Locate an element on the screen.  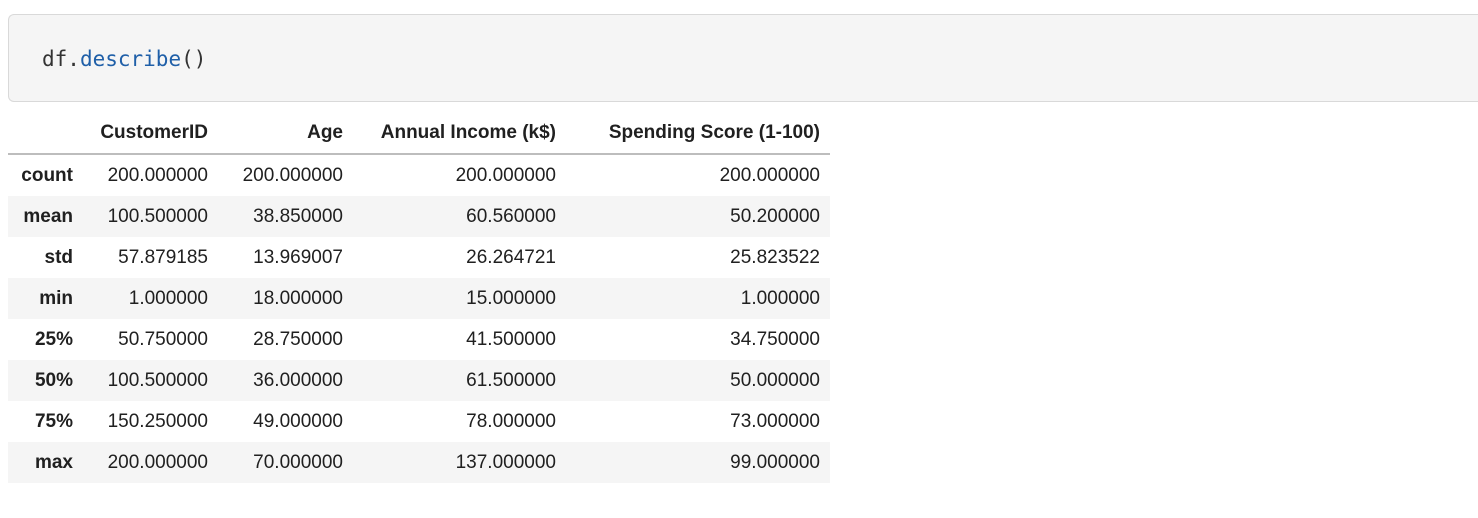
index-header is located at coordinates (45, 134).